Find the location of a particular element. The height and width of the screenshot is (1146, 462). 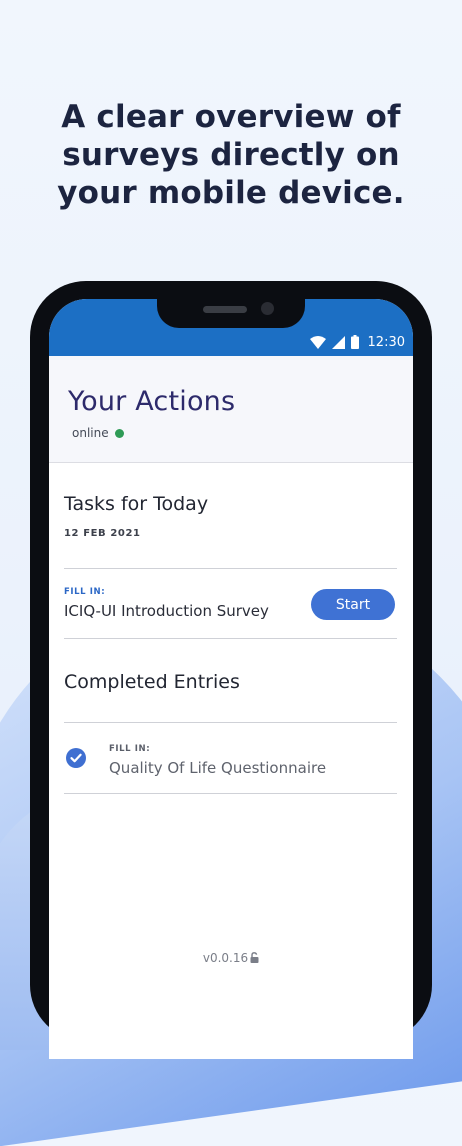

version-label: v0.0.16 is located at coordinates (225, 958).